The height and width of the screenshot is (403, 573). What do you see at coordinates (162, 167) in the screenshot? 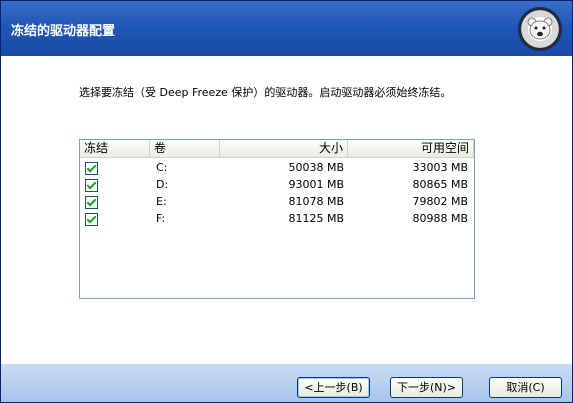
I see `volume-cell: C:` at bounding box center [162, 167].